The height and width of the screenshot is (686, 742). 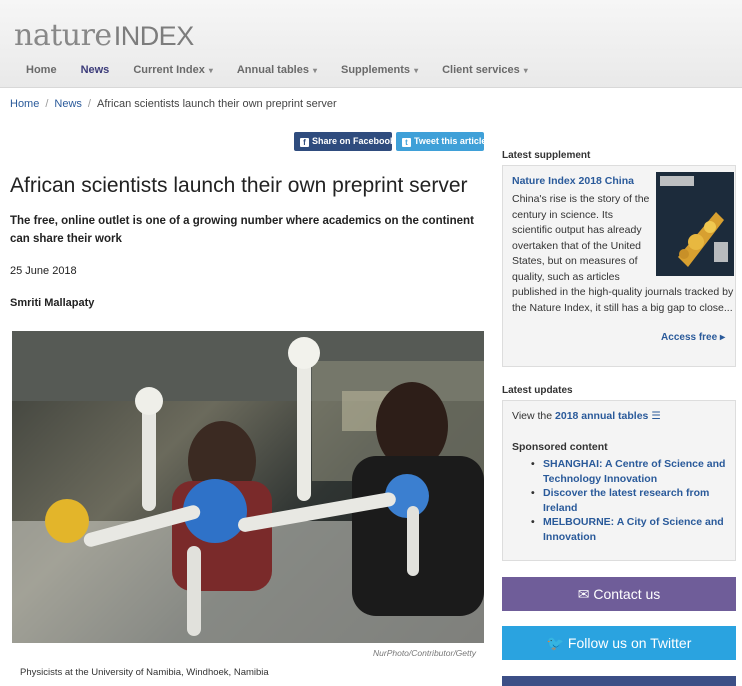 I want to click on supplement-cover-wrap, so click(x=695, y=224).